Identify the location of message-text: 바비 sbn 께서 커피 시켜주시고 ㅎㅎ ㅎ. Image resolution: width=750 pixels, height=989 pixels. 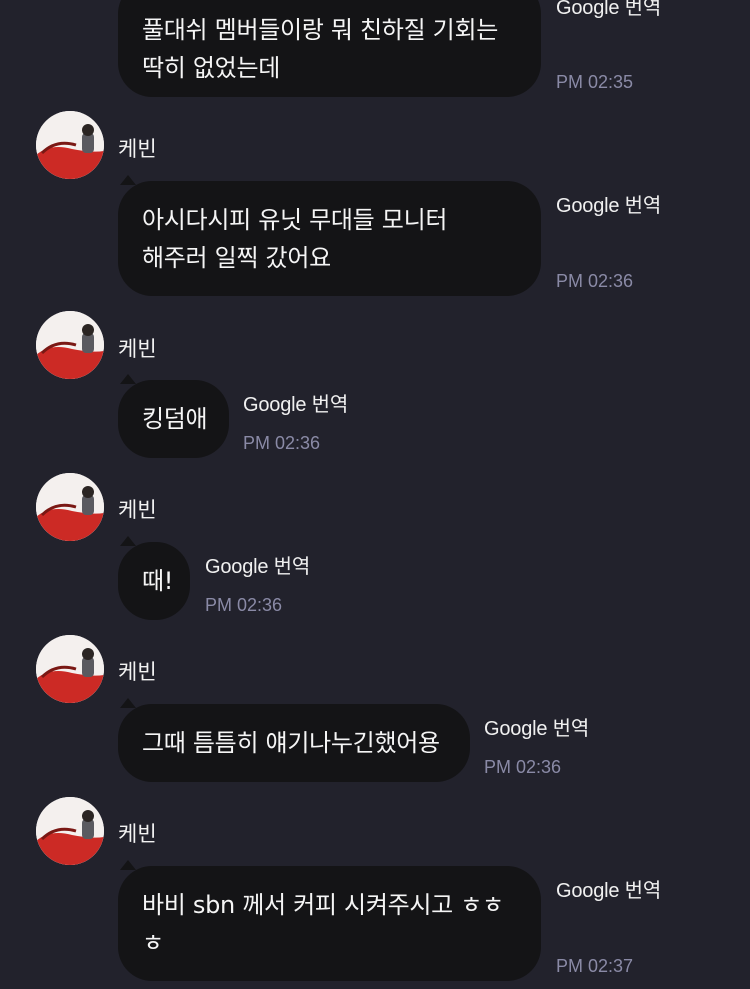
(323, 923).